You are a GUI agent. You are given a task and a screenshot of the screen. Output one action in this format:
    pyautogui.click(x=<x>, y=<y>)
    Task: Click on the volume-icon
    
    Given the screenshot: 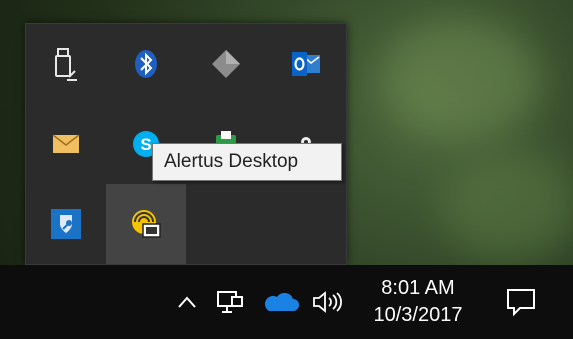 What is the action you would take?
    pyautogui.click(x=327, y=302)
    